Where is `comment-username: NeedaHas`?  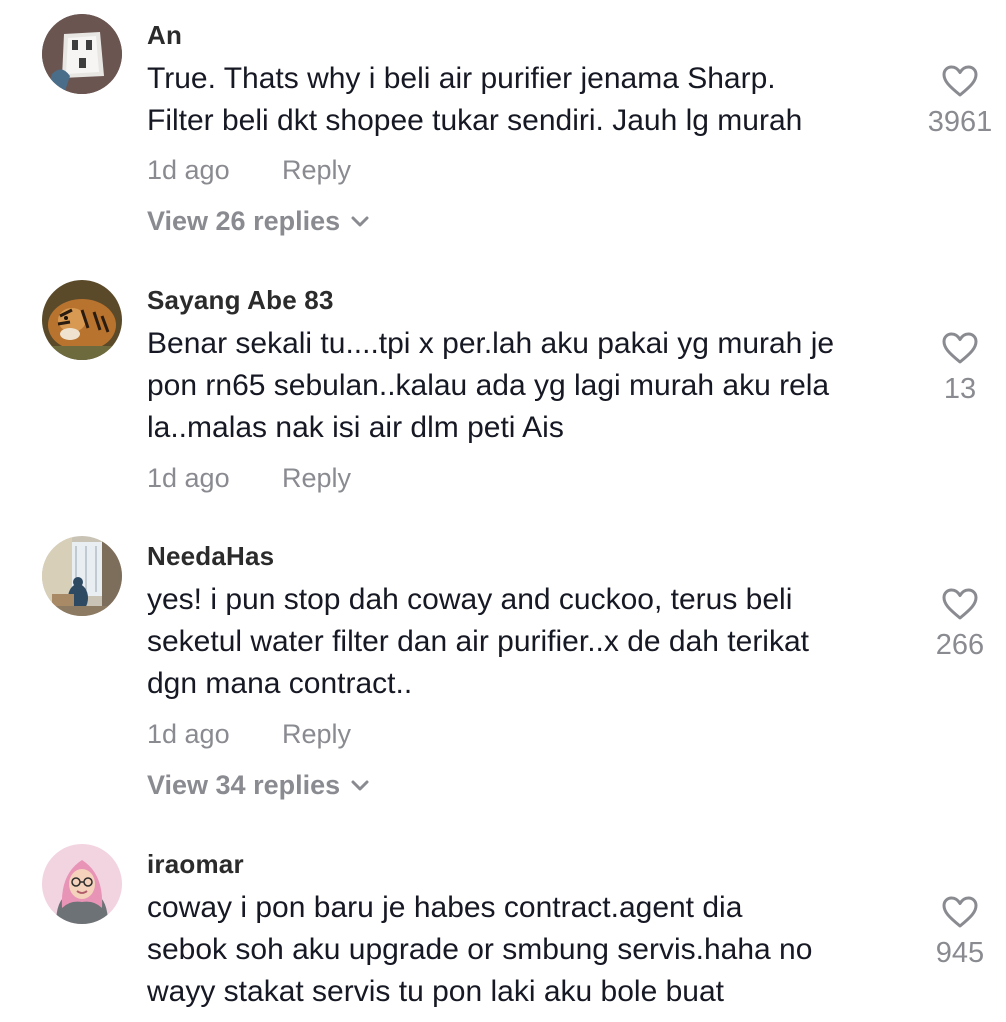
comment-username: NeedaHas is located at coordinates (210, 556).